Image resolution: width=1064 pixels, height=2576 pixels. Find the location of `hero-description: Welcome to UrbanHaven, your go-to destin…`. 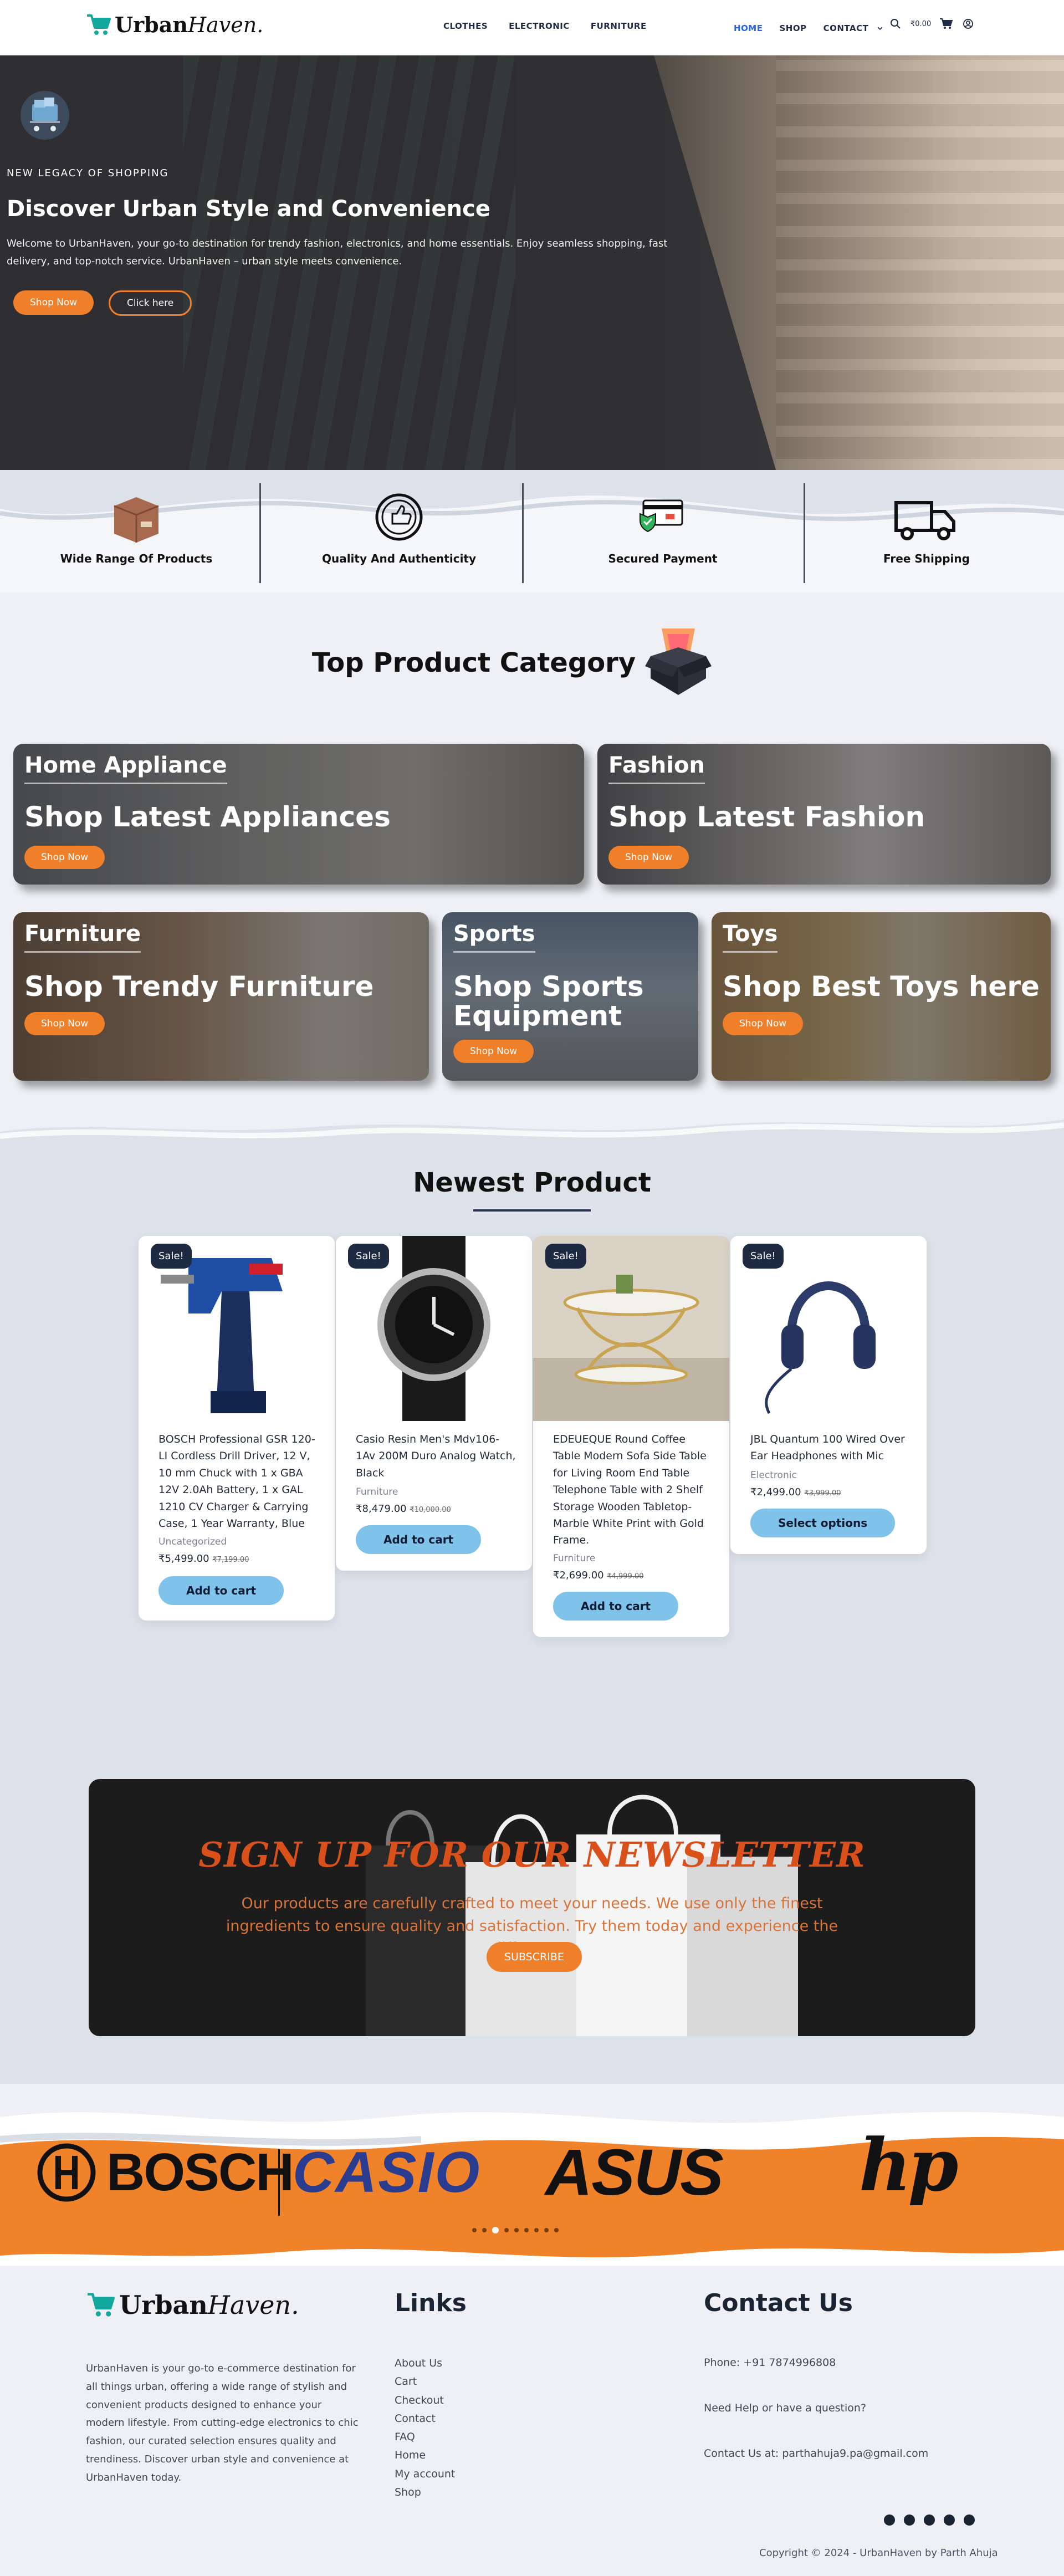

hero-description: Welcome to UrbanHaven, your go-to destin… is located at coordinates (337, 252).